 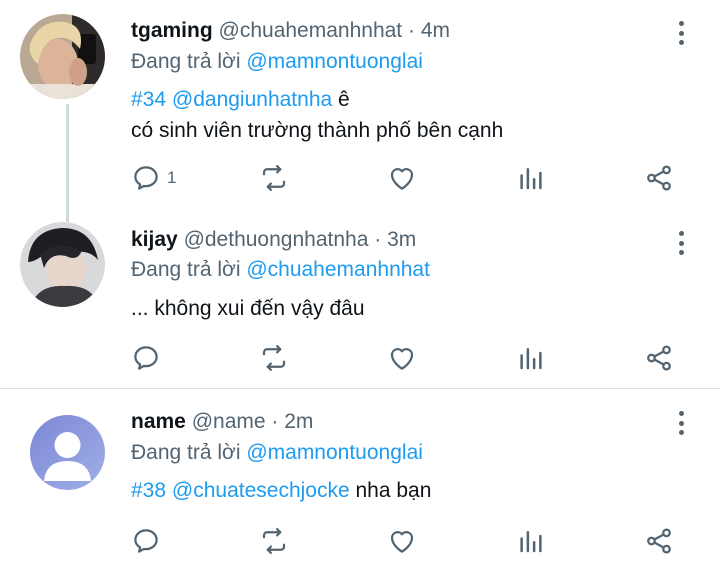 What do you see at coordinates (341, 99) in the screenshot?
I see `tweet-text-rest: ê` at bounding box center [341, 99].